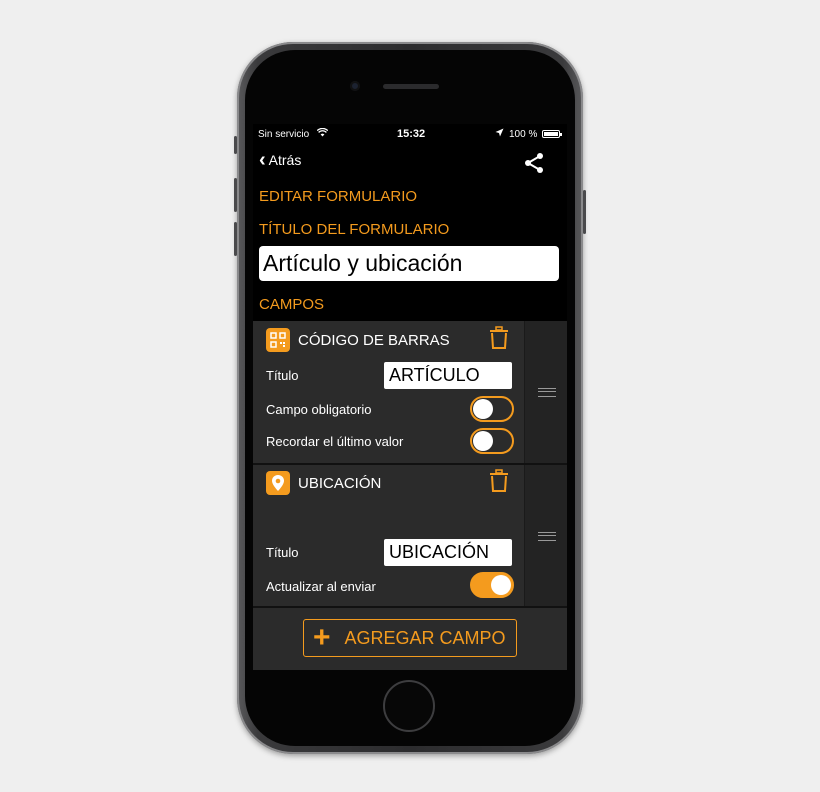 The image size is (820, 792). Describe the element at coordinates (335, 441) in the screenshot. I see `remember-last-label: Recordar el último valor` at that location.